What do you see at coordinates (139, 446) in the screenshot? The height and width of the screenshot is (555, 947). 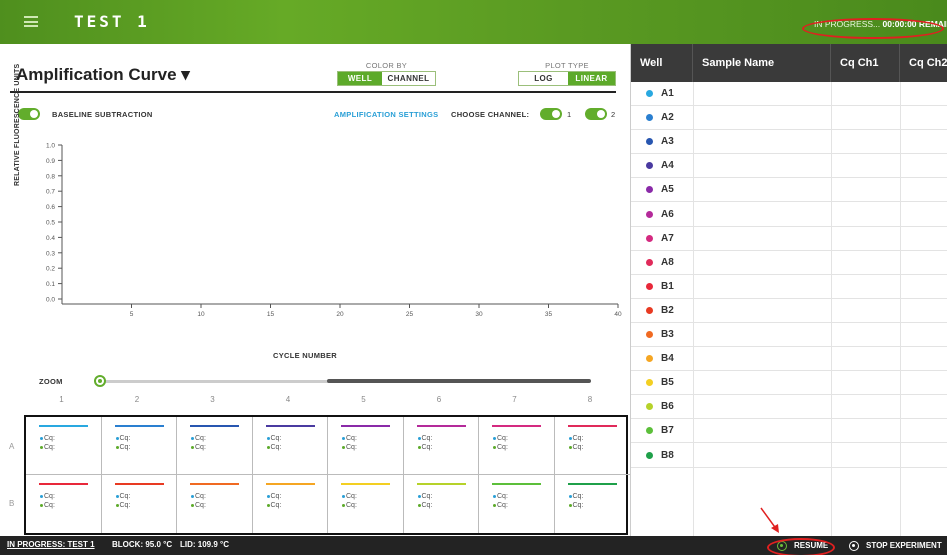 I see `well-cell-a2: Cq: Cq:` at bounding box center [139, 446].